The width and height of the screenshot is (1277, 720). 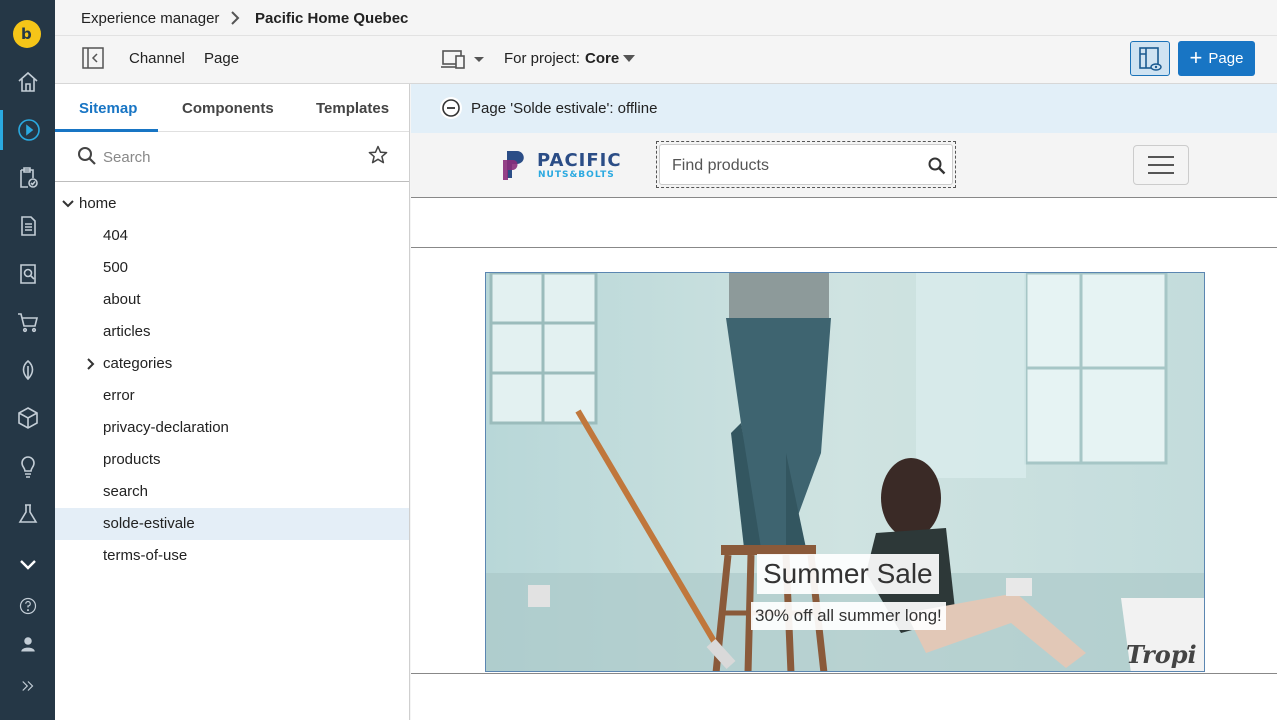 I want to click on site-search-input: Find products, so click(x=806, y=164).